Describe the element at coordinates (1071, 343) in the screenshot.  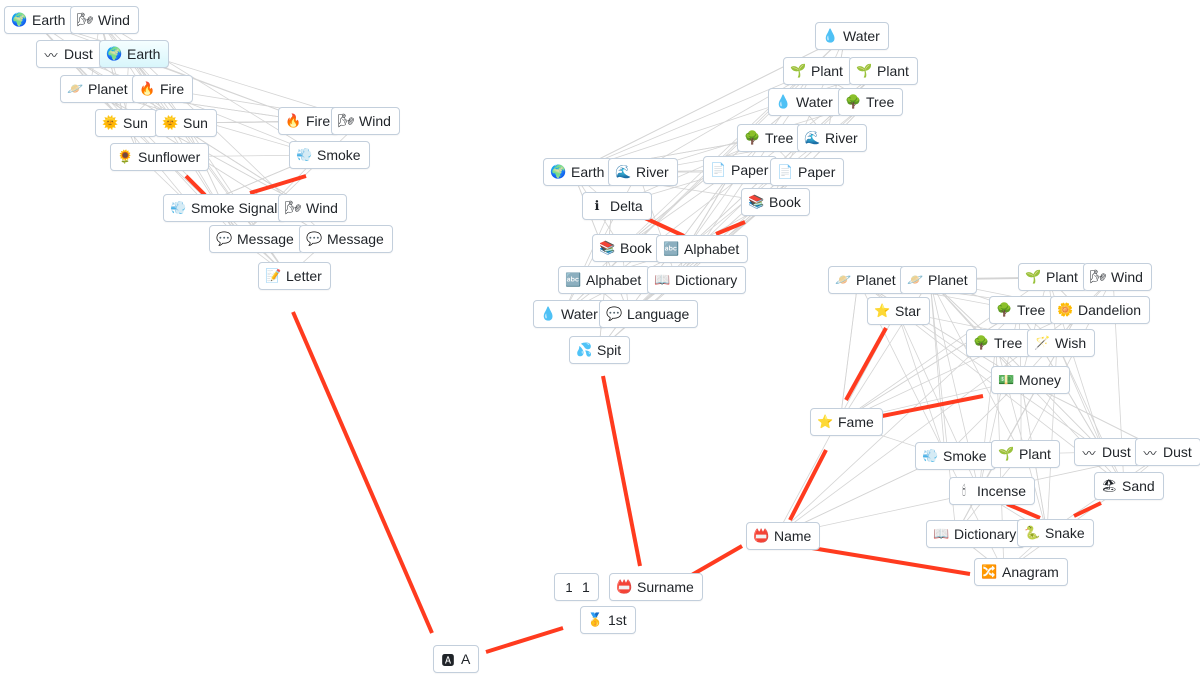
I see `element-label: Wish` at that location.